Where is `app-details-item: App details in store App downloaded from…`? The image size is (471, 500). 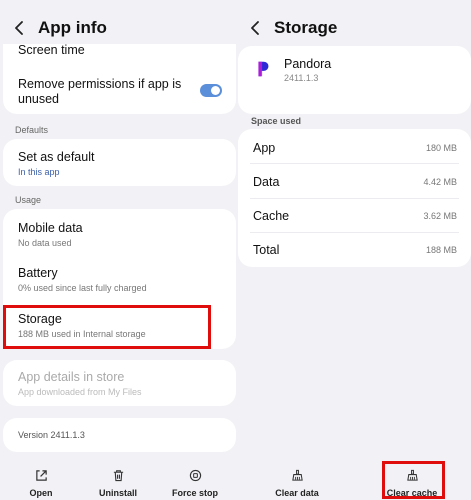 app-details-item: App details in store App downloaded from… is located at coordinates (121, 383).